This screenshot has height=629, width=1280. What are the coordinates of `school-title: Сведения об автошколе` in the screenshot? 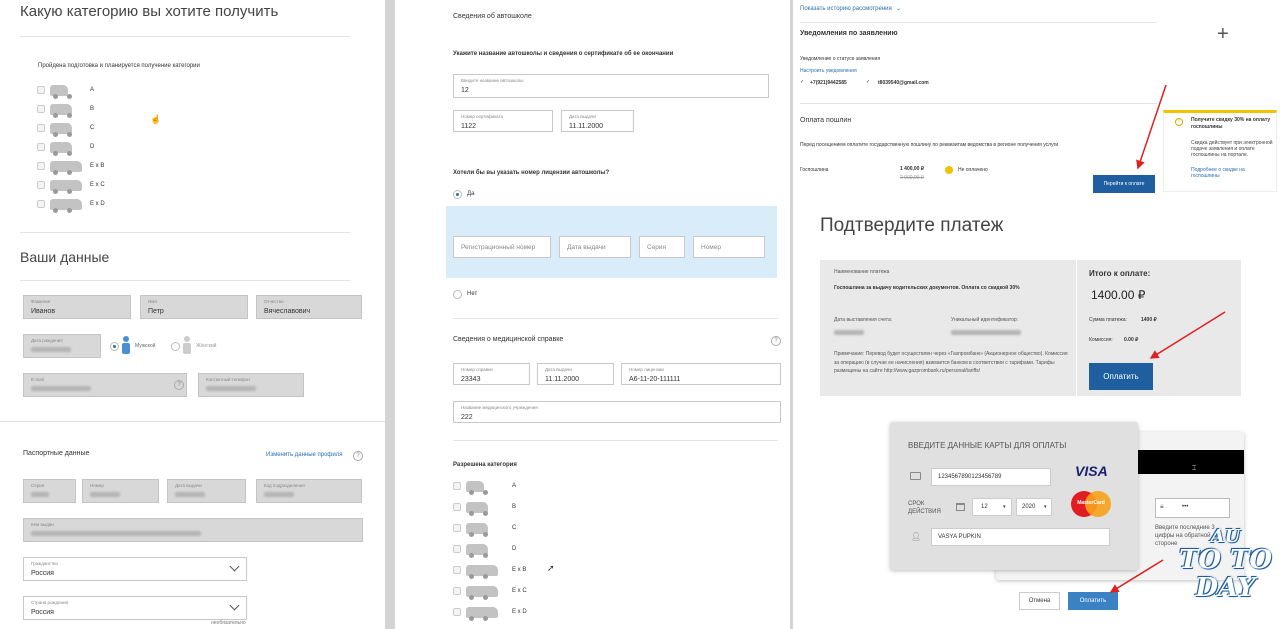 It's located at (492, 16).